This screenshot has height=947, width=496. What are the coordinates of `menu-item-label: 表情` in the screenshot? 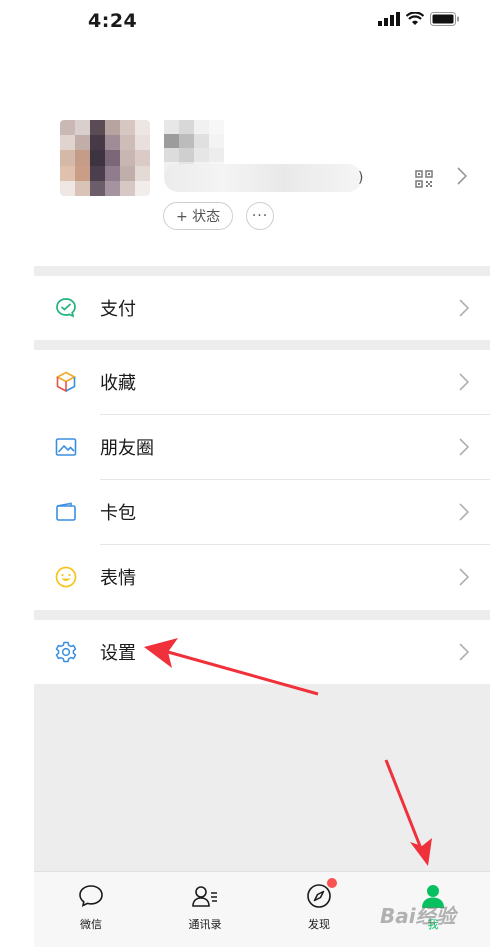 It's located at (118, 578).